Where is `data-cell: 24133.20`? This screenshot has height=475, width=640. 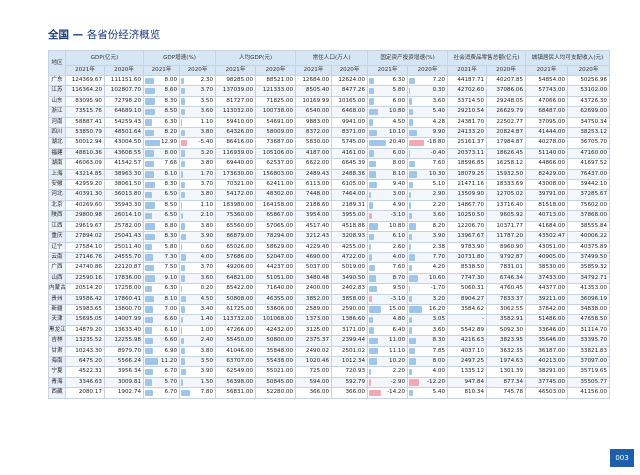
data-cell: 24133.20 is located at coordinates (467, 133).